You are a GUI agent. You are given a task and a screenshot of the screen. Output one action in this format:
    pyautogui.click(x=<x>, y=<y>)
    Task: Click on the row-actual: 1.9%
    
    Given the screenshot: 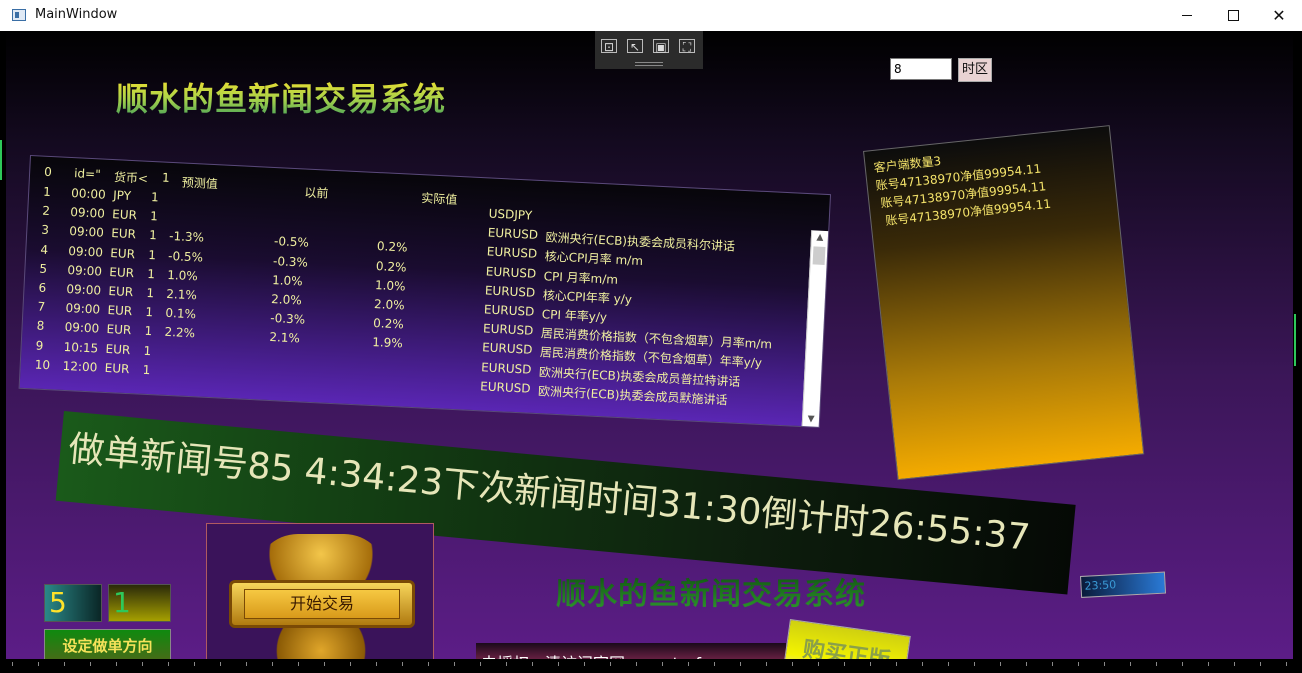 What is the action you would take?
    pyautogui.click(x=387, y=343)
    